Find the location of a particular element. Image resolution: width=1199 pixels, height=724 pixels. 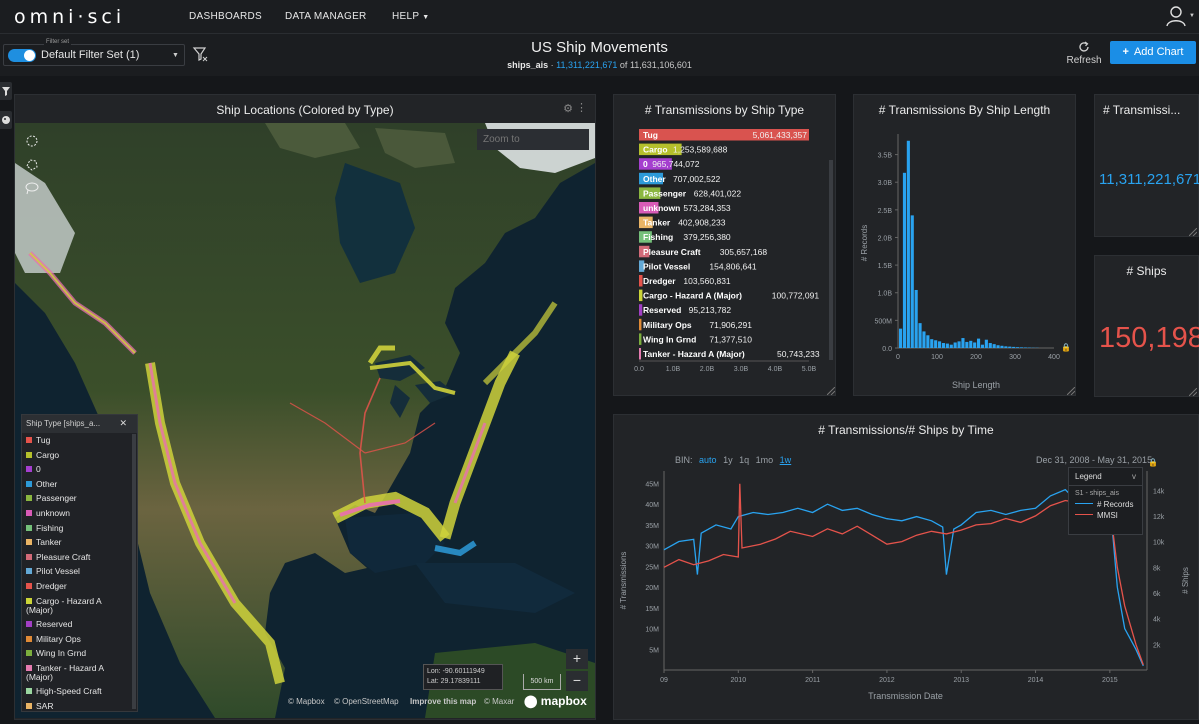

legend-scrollbar is located at coordinates (134, 571).